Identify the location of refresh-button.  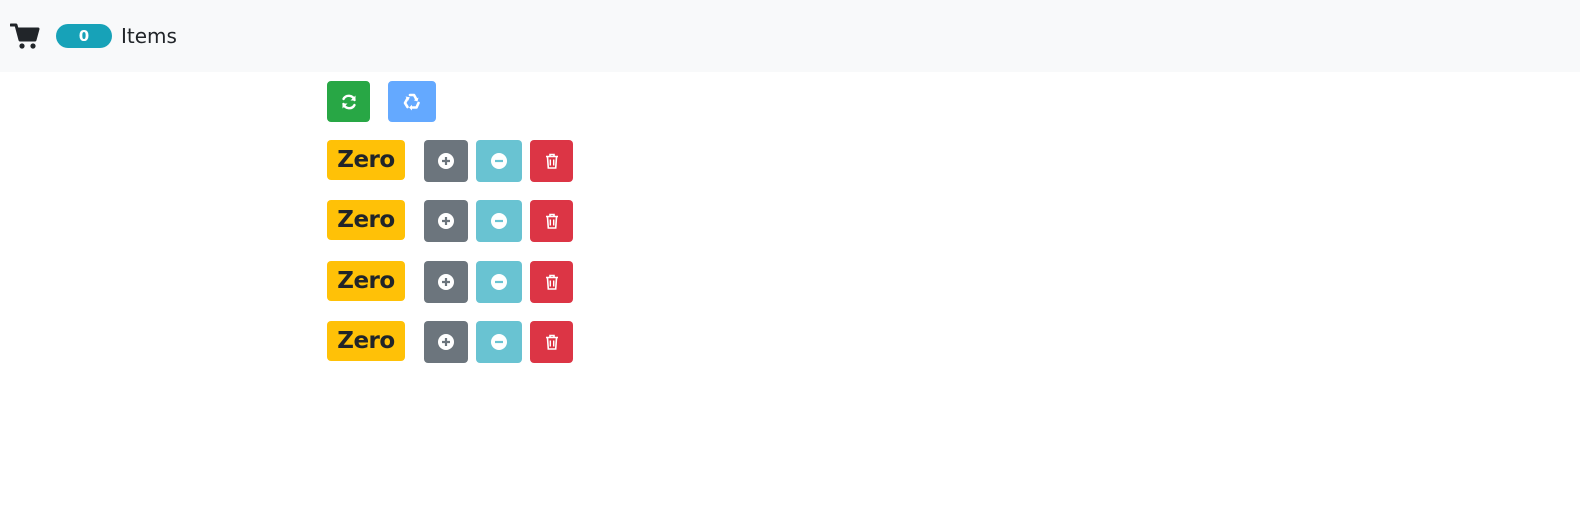
(348, 101).